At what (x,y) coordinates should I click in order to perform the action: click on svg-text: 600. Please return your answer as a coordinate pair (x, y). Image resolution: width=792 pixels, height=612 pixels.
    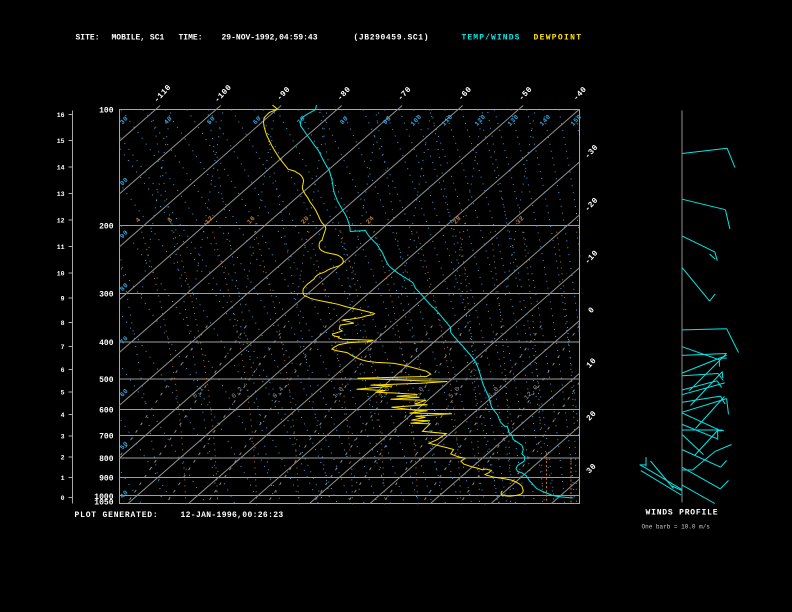
    Looking at the image, I should click on (106, 411).